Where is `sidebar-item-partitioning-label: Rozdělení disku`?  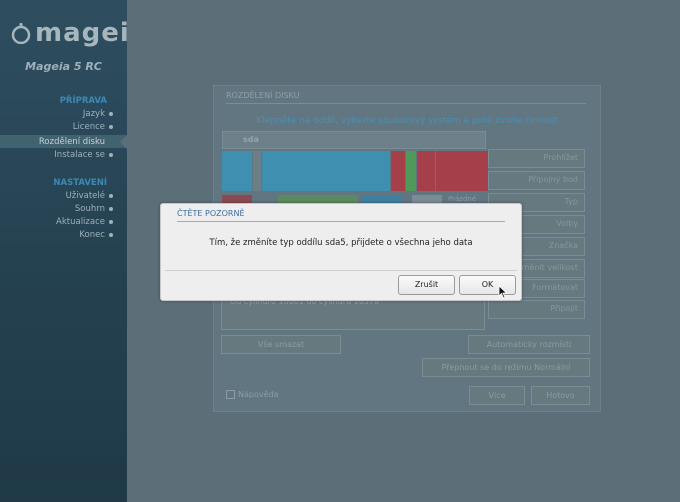 sidebar-item-partitioning-label: Rozdělení disku is located at coordinates (71, 142).